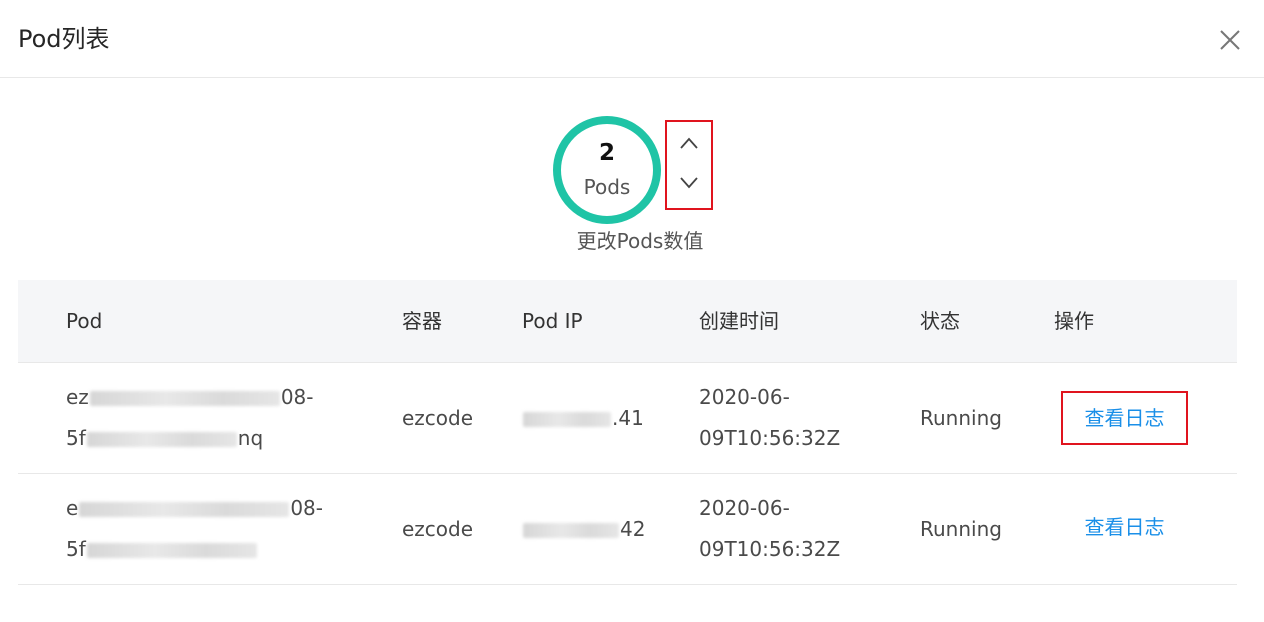 Image resolution: width=1264 pixels, height=622 pixels. What do you see at coordinates (689, 143) in the screenshot?
I see `chevron-up-icon` at bounding box center [689, 143].